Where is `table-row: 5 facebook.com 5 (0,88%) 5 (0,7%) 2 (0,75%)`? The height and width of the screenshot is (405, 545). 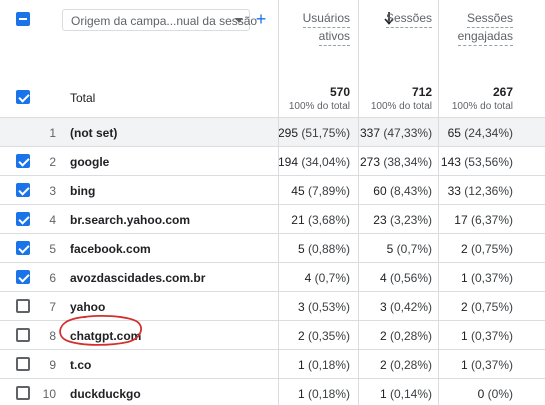 table-row: 5 facebook.com 5 (0,88%) 5 (0,7%) 2 (0,75%) is located at coordinates (272, 247).